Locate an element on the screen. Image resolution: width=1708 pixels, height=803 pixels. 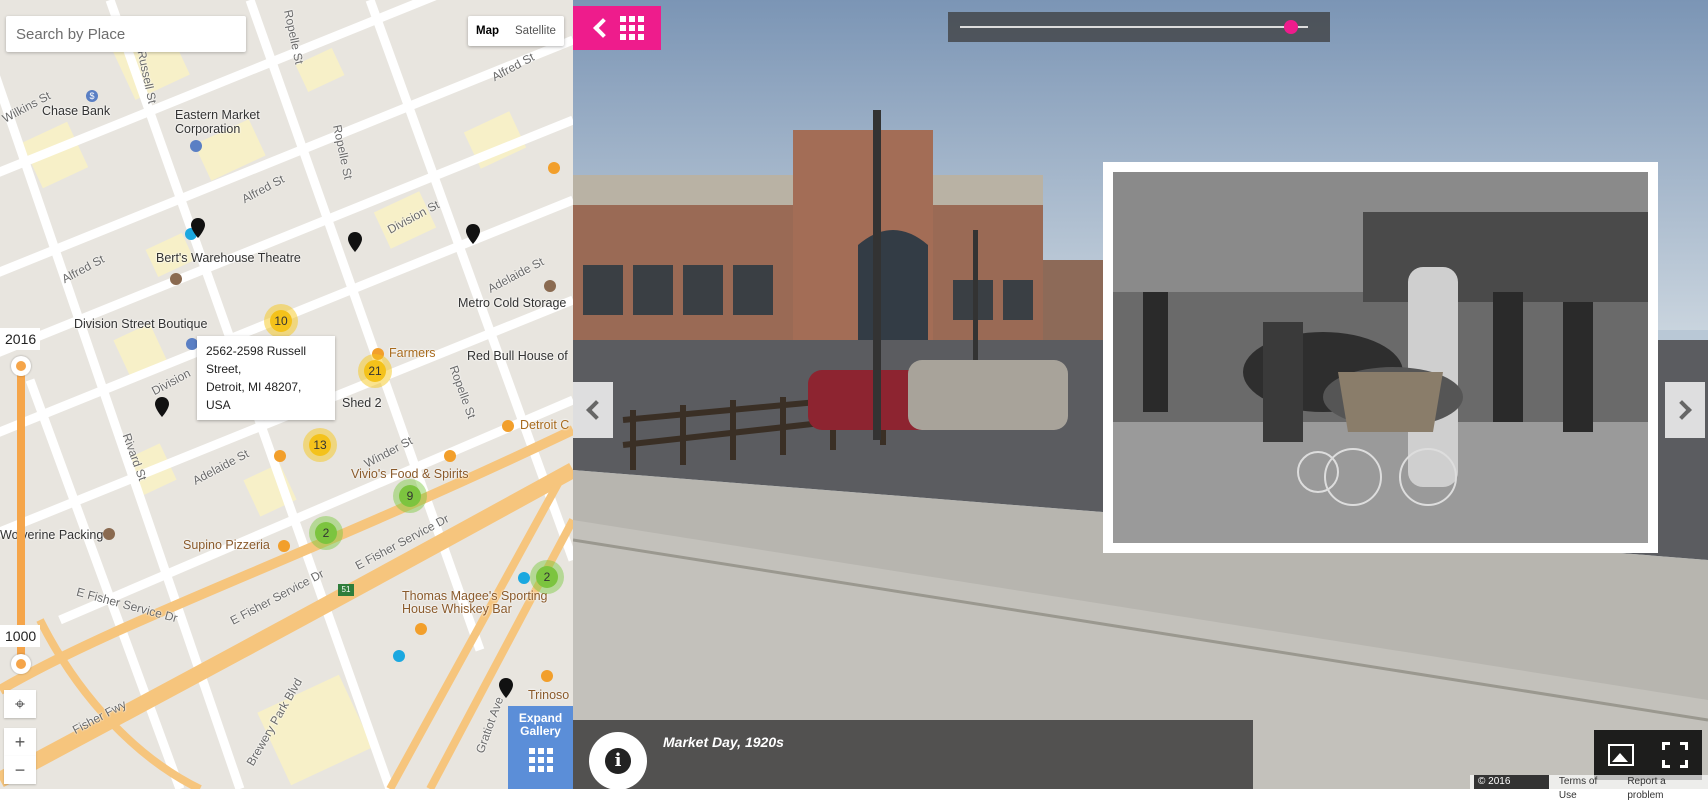
view-controls is located at coordinates (1648, 755).